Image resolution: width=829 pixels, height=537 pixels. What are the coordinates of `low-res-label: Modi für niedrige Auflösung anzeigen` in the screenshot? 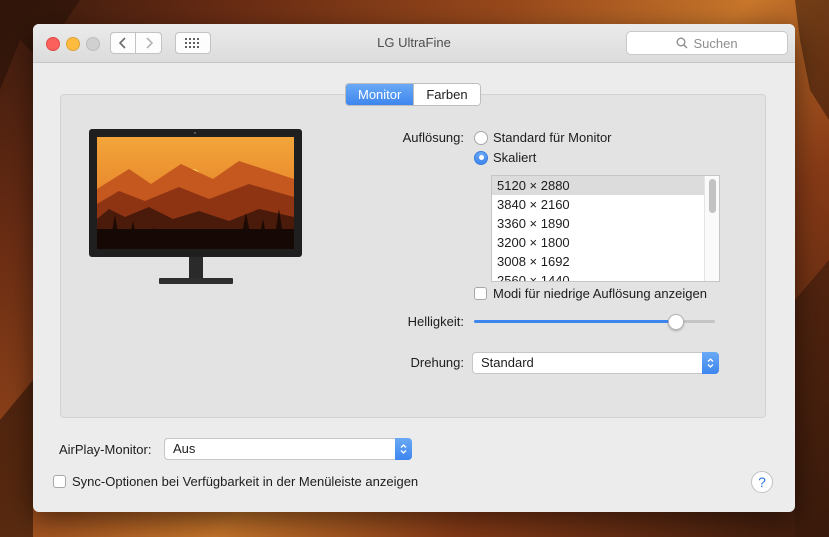 It's located at (600, 293).